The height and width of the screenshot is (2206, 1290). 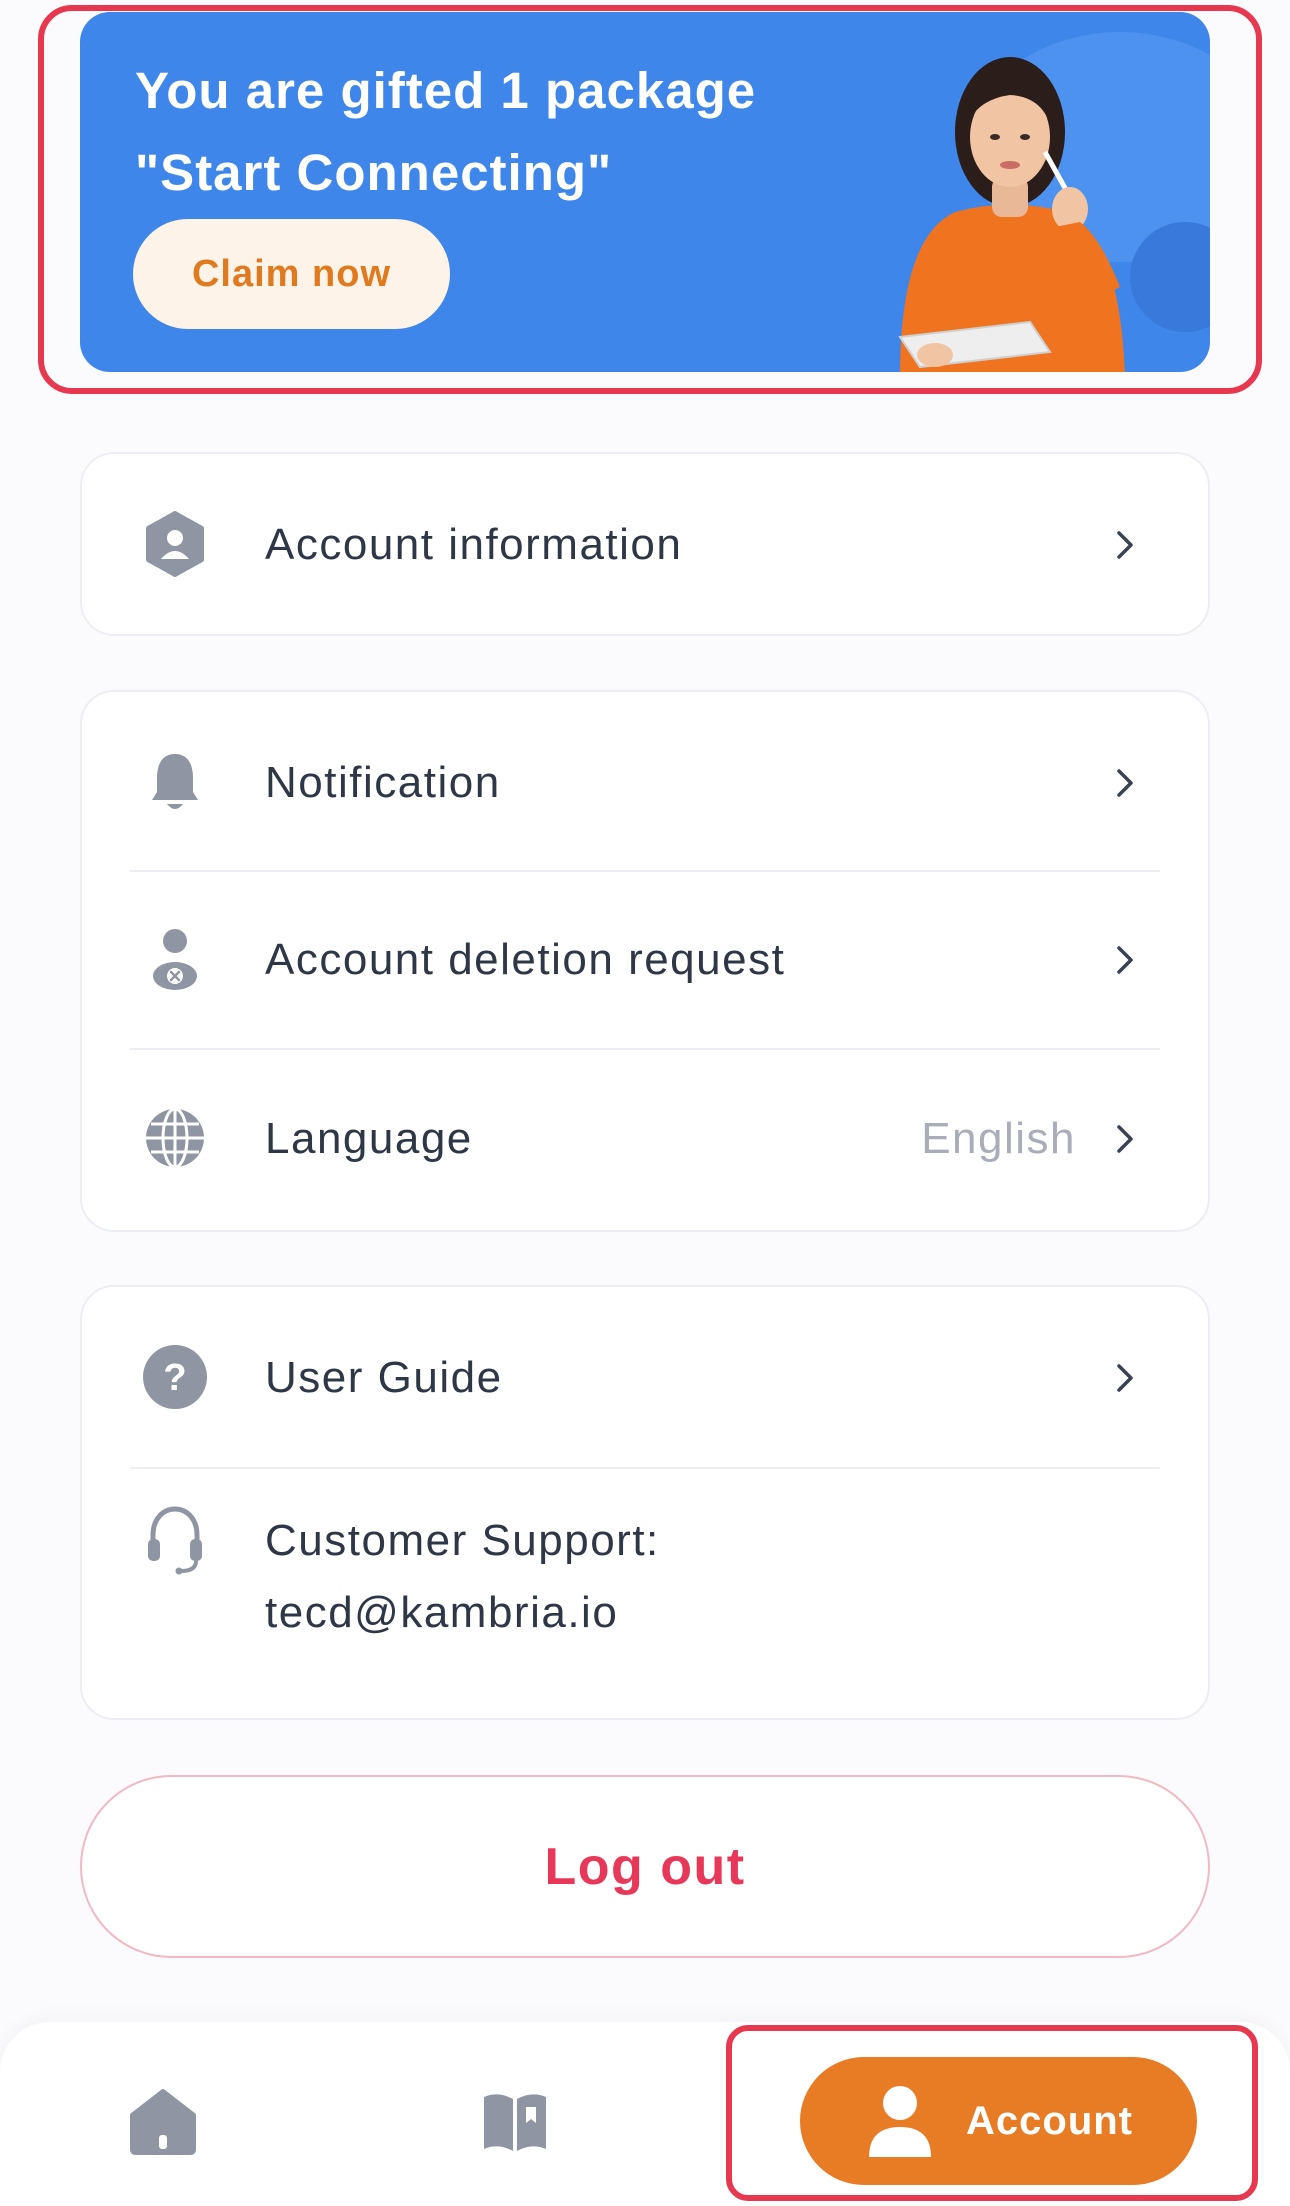 What do you see at coordinates (462, 1540) in the screenshot?
I see `customer-support-label: Customer Support:` at bounding box center [462, 1540].